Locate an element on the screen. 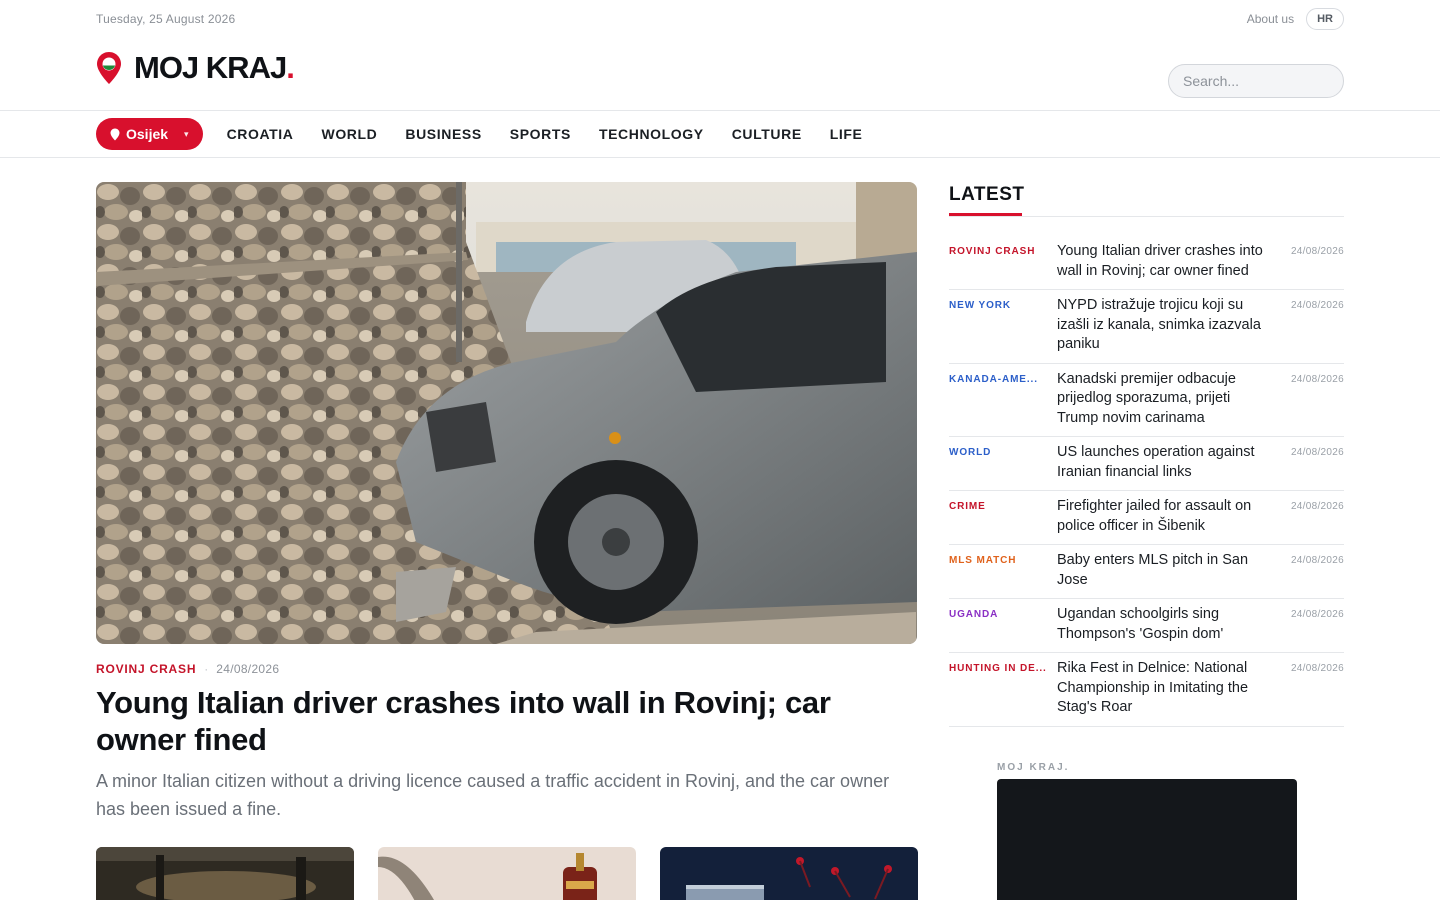 This screenshot has height=900, width=1440. latest-item-title: Baby enters MLS pitch in San Jose is located at coordinates (1169, 570).